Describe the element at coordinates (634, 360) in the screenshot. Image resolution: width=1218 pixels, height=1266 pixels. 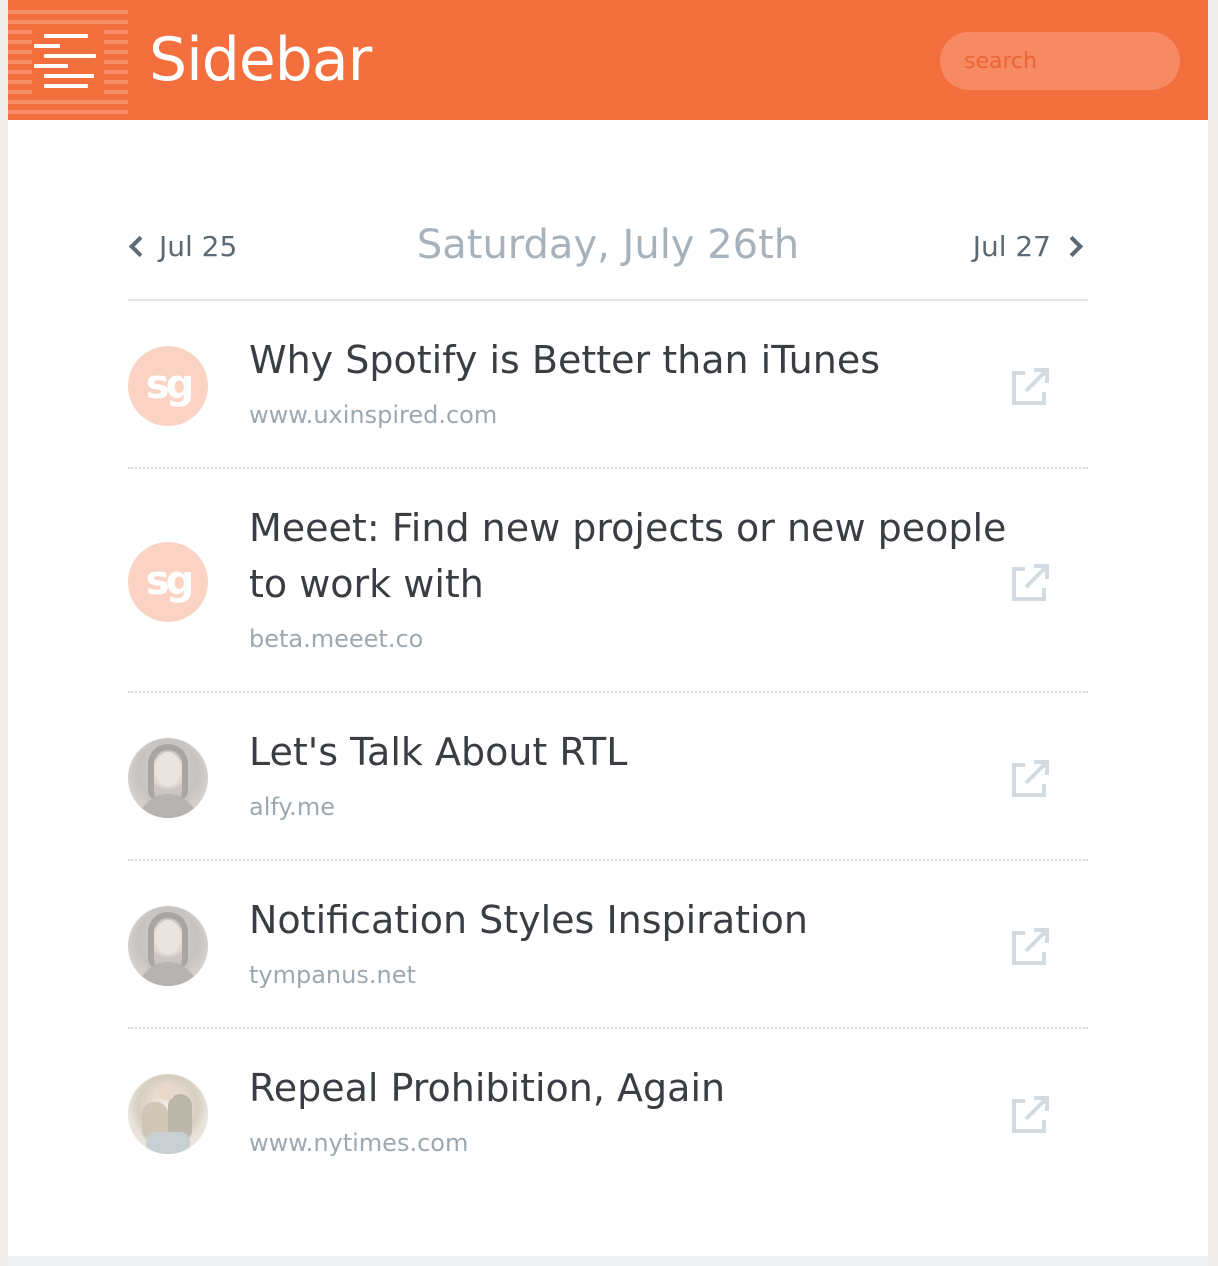
I see `link-title: Why Spotify is Better than iTunes` at that location.